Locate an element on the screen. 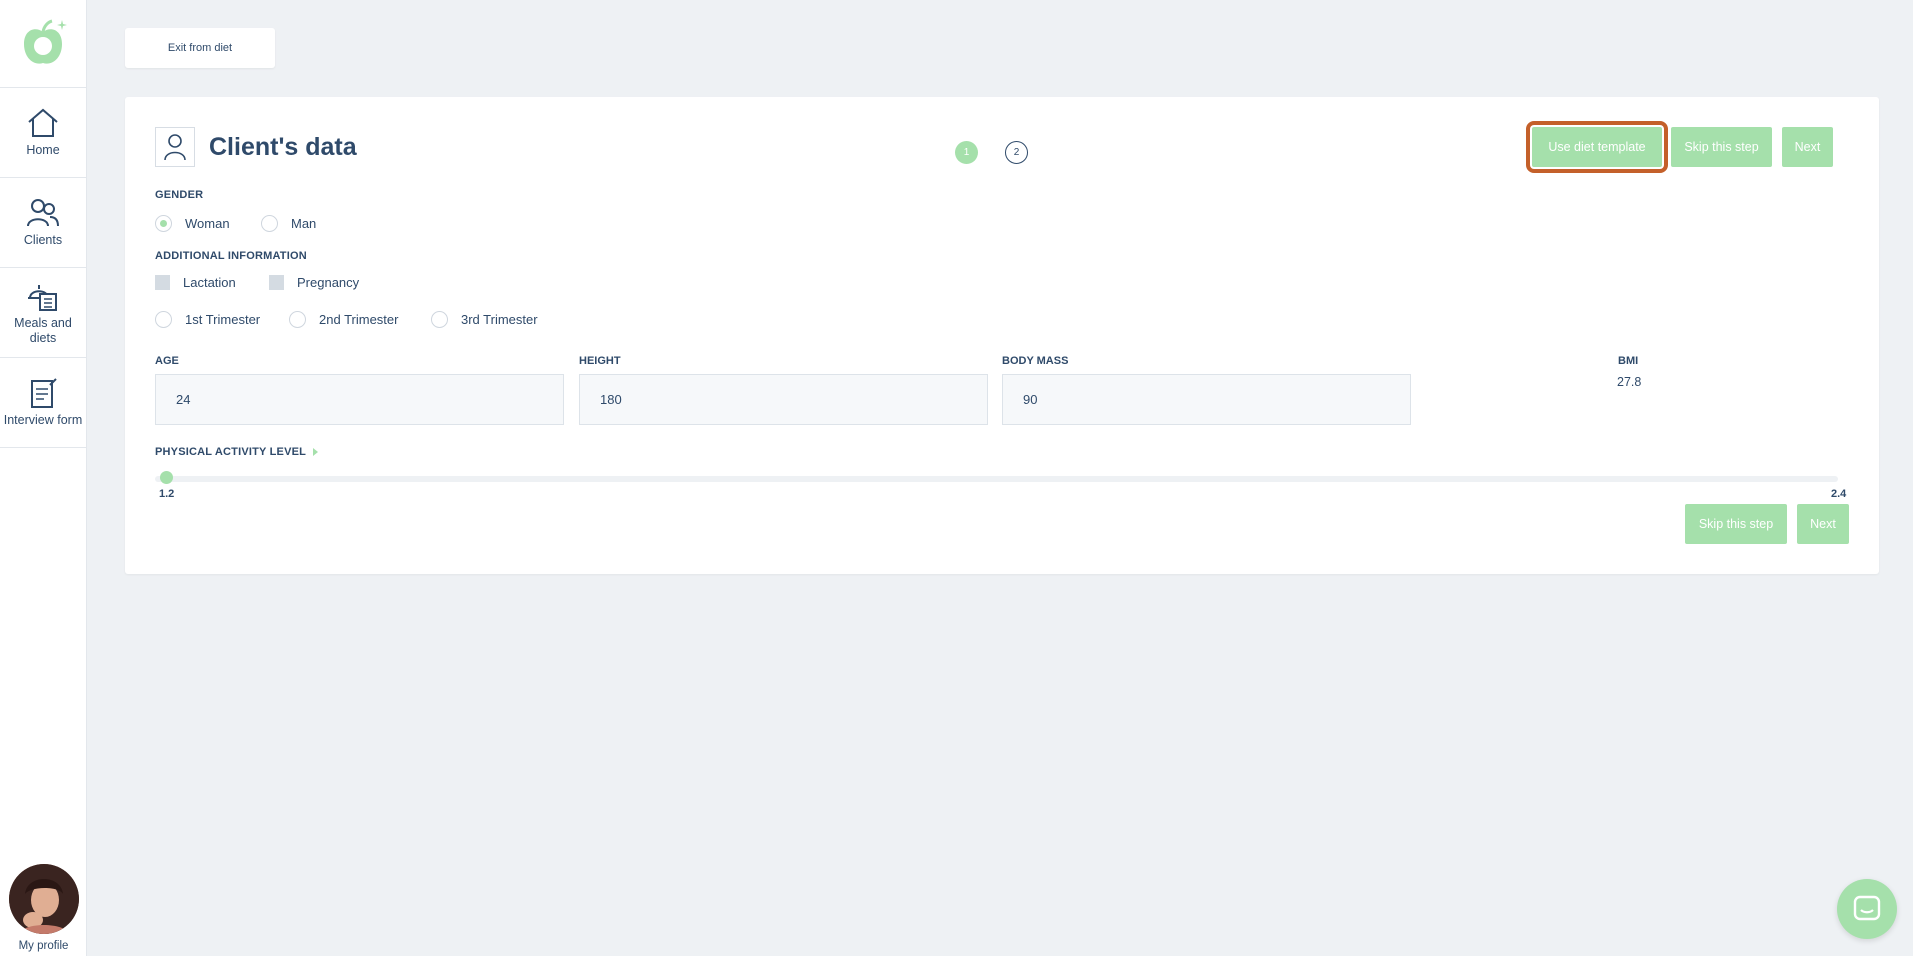 The image size is (1913, 956). trimester-3-radio: 3rd Trimester is located at coordinates (484, 319).